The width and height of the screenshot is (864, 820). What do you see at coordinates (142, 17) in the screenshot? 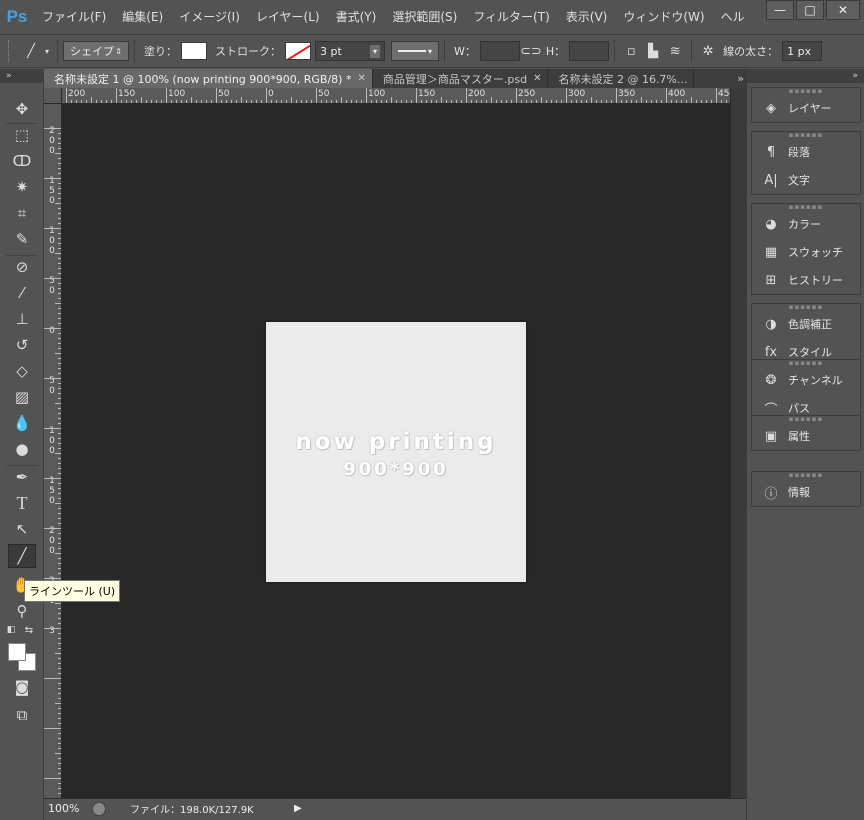
I see `menu-edit: 編集(E)` at bounding box center [142, 17].